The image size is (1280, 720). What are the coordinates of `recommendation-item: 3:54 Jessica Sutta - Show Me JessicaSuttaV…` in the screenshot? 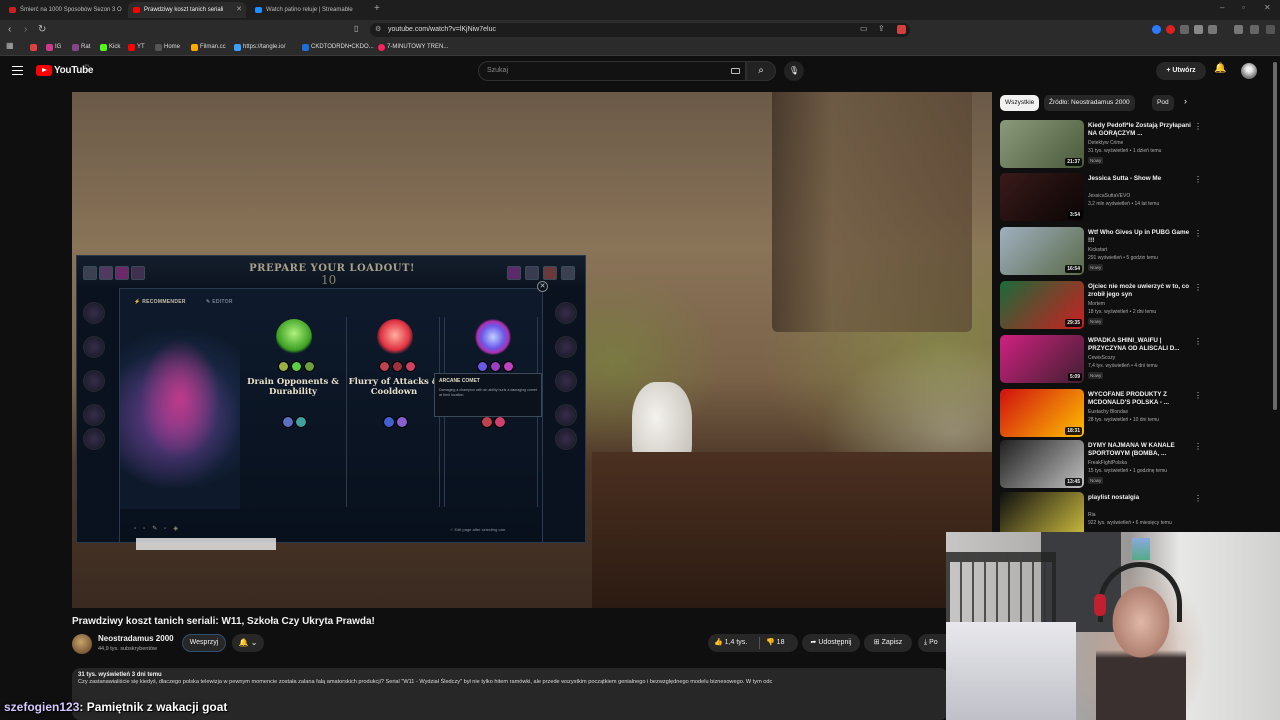 It's located at (1135, 198).